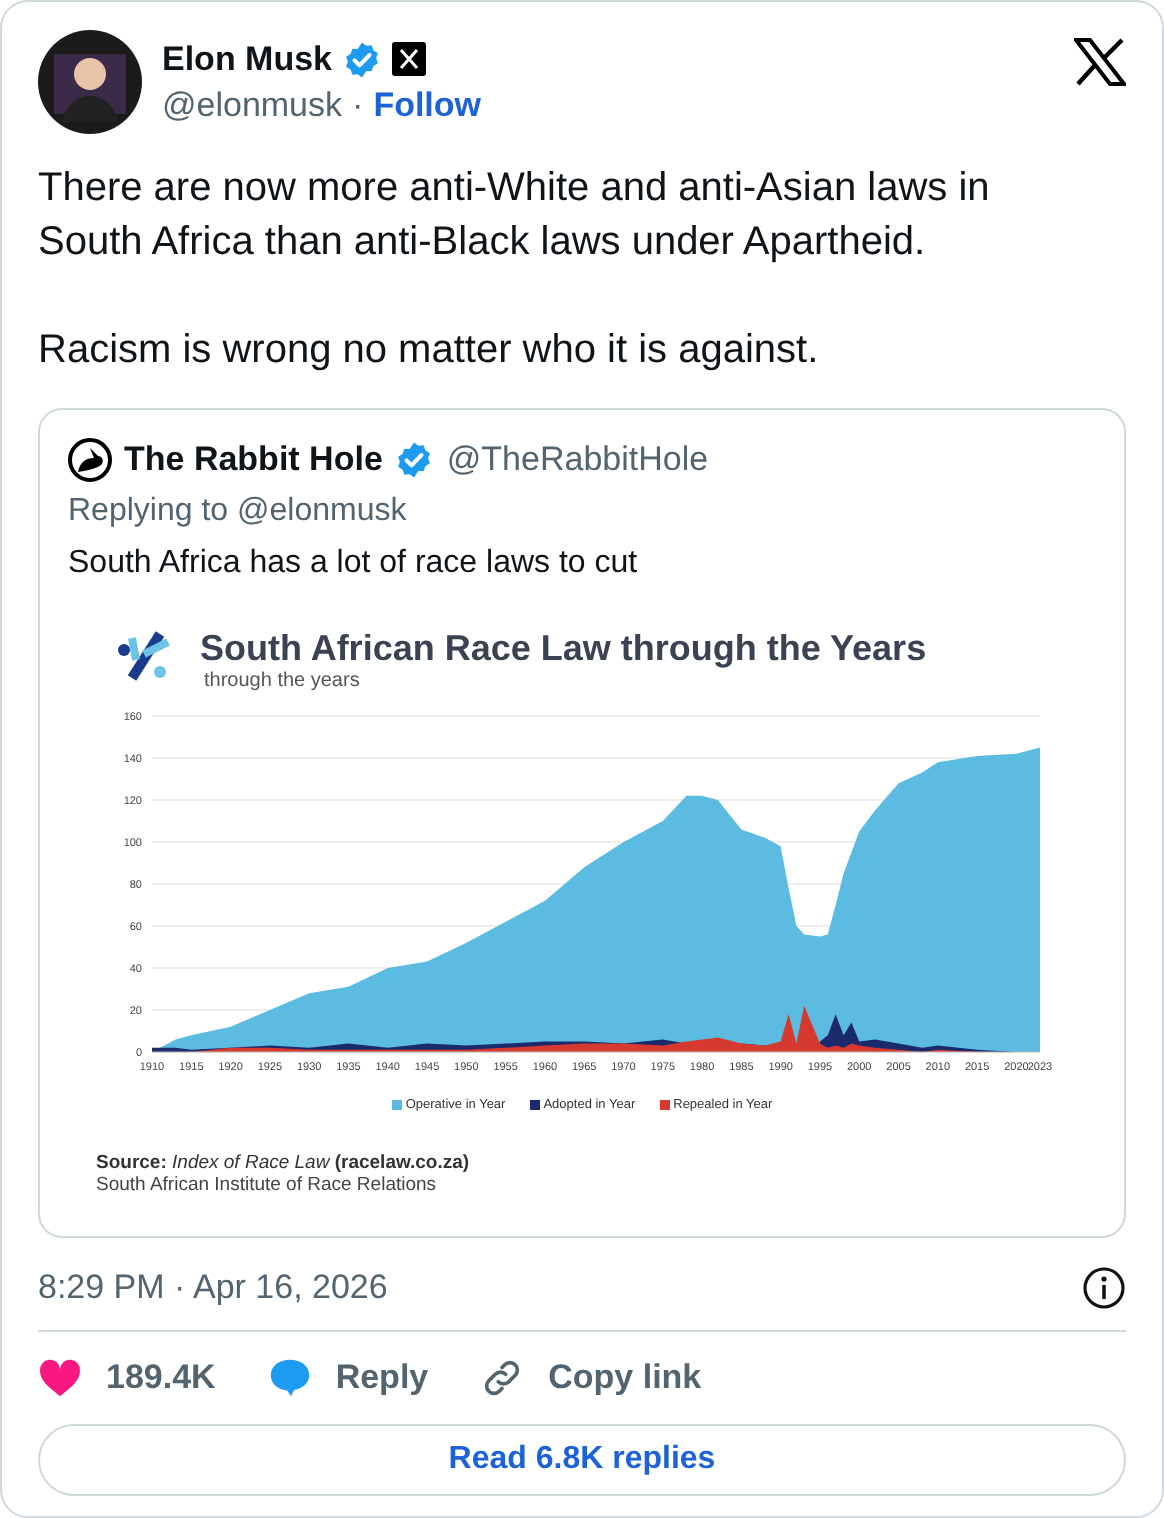  What do you see at coordinates (60, 1378) in the screenshot?
I see `heart-icon` at bounding box center [60, 1378].